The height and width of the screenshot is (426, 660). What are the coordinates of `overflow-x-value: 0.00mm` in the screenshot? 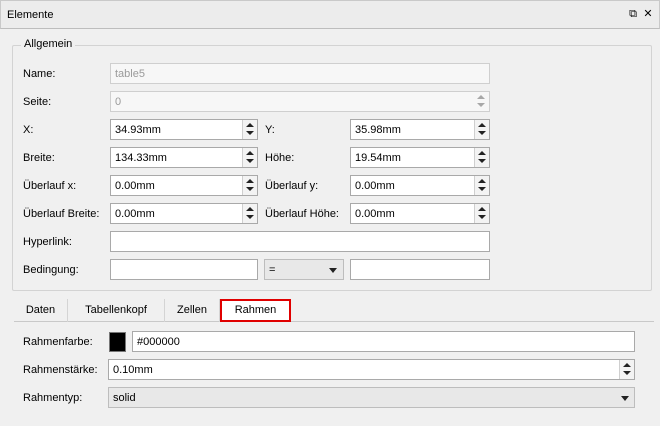 It's located at (135, 186).